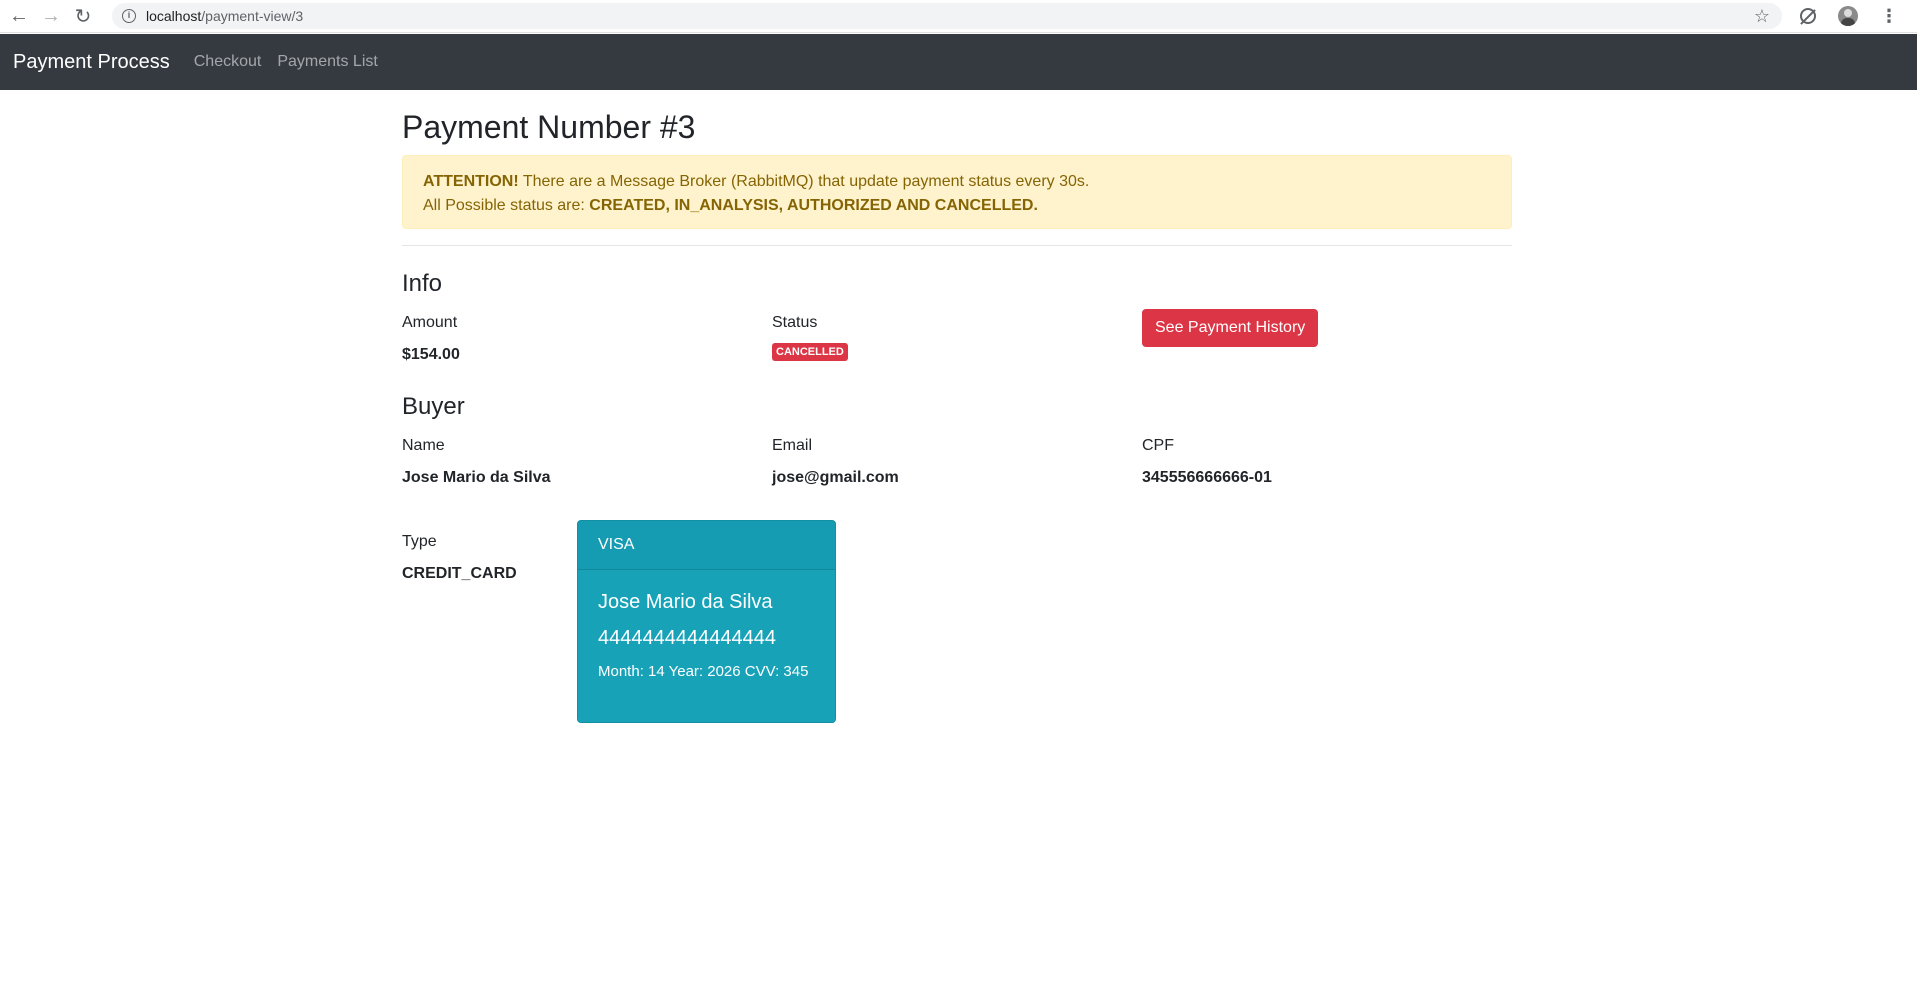 Image resolution: width=1917 pixels, height=1001 pixels. Describe the element at coordinates (433, 407) in the screenshot. I see `buyer-section-title: Buyer` at that location.